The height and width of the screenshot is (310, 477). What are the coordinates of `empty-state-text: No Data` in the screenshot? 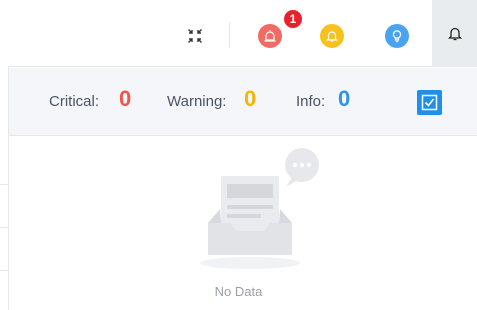 It's located at (238, 291).